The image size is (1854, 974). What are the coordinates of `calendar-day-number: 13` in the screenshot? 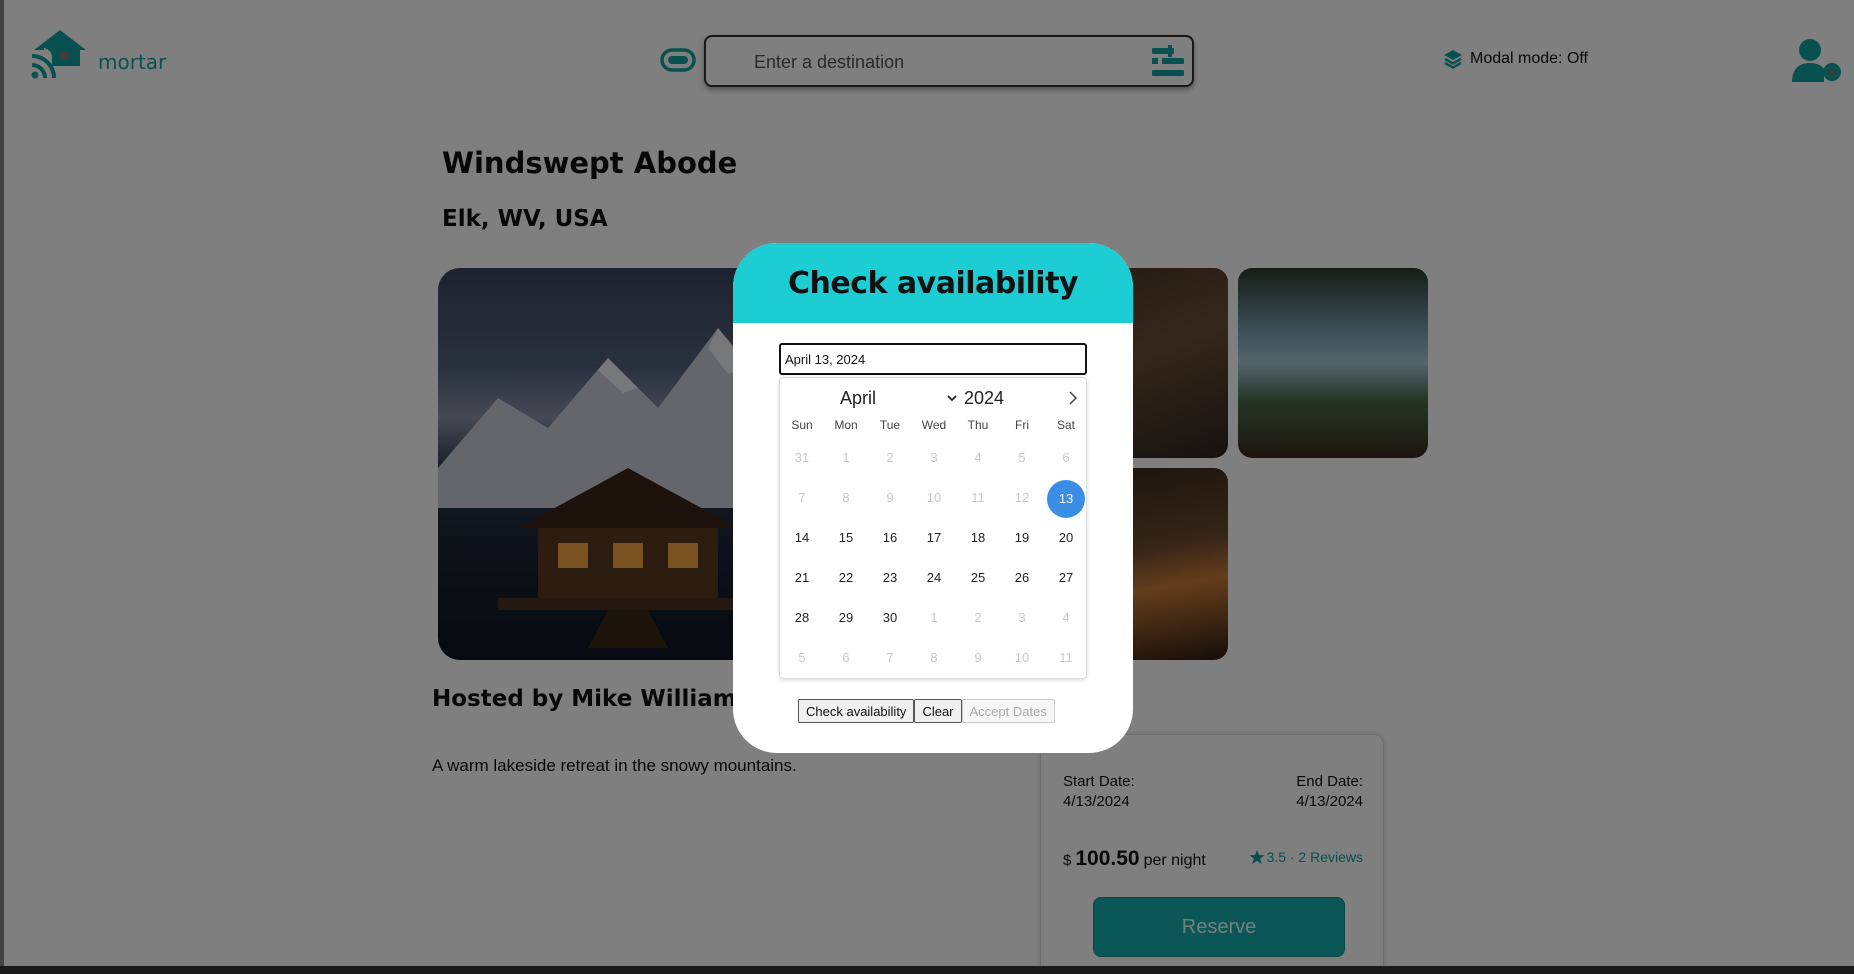 It's located at (1066, 499).